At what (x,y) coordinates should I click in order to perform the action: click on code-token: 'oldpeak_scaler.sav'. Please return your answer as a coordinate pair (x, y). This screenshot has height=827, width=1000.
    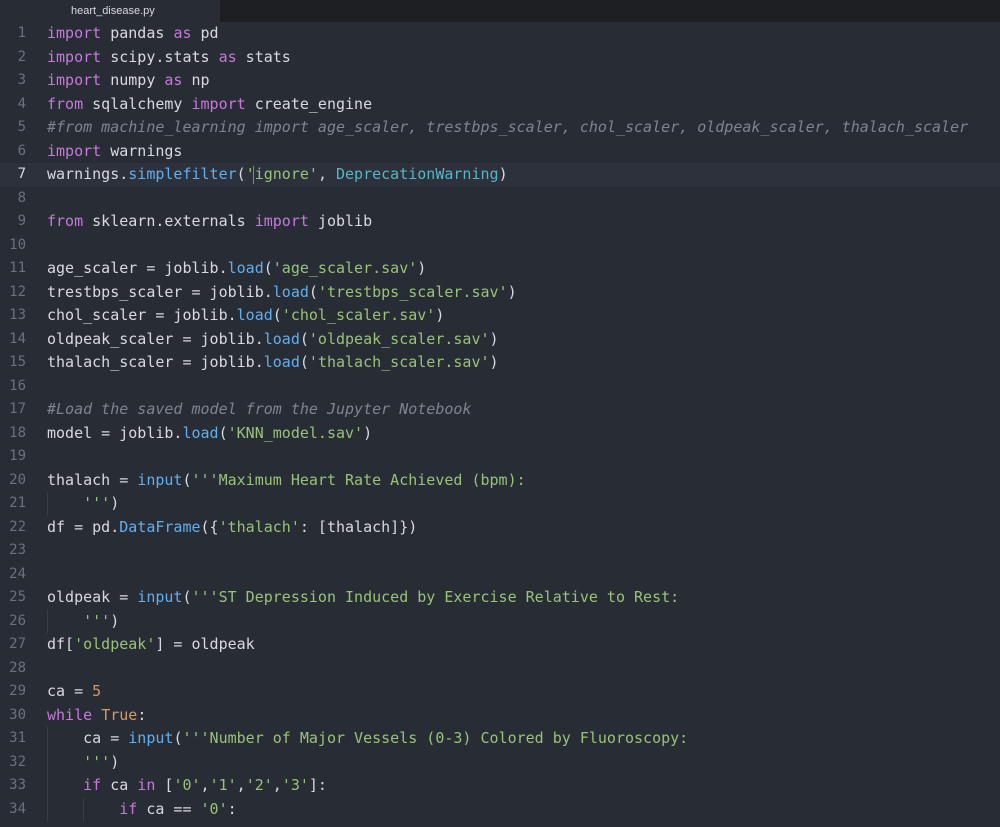
    Looking at the image, I should click on (399, 338).